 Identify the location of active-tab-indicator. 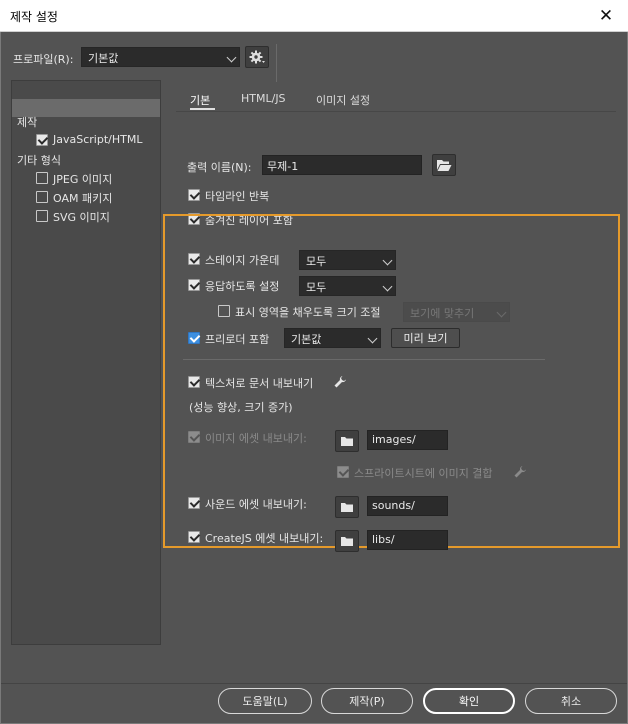
(202, 109).